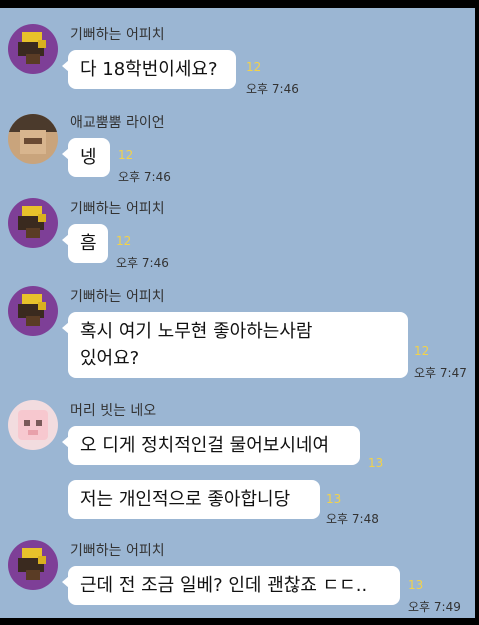 The height and width of the screenshot is (625, 479). I want to click on timestamp: 오후 7:47, so click(440, 373).